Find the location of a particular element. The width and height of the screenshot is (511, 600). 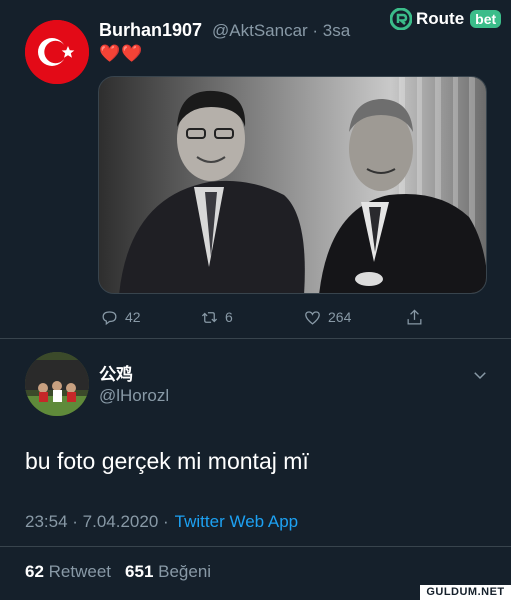

avatar-image is located at coordinates (57, 384).